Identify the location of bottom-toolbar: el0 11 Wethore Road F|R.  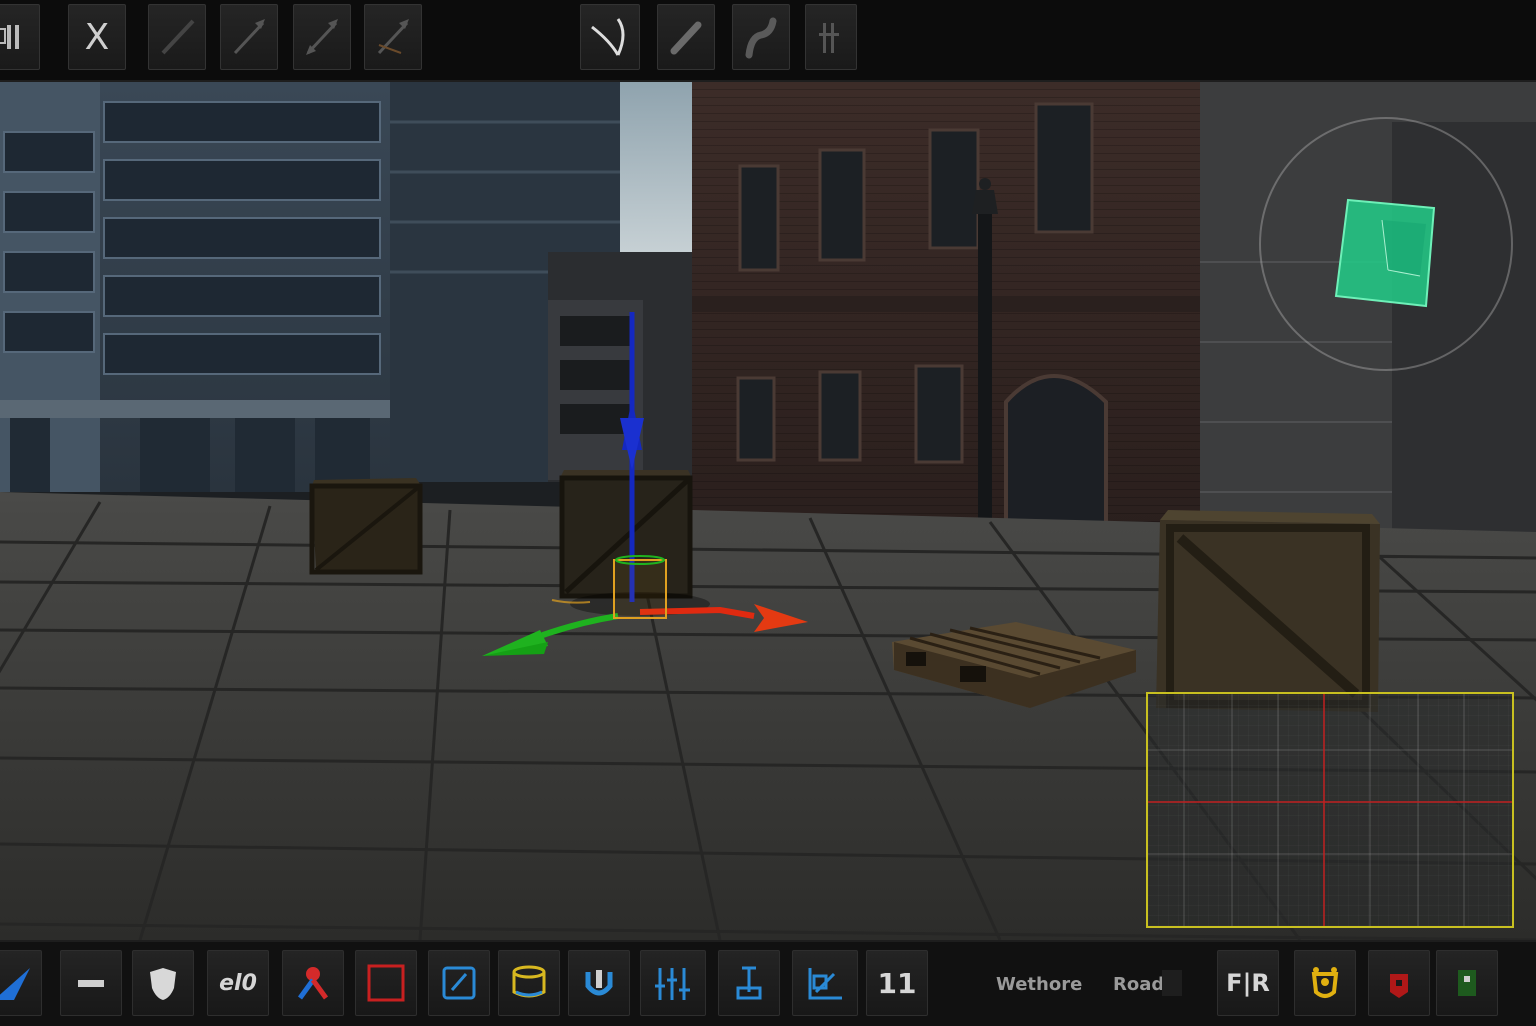
(768, 983).